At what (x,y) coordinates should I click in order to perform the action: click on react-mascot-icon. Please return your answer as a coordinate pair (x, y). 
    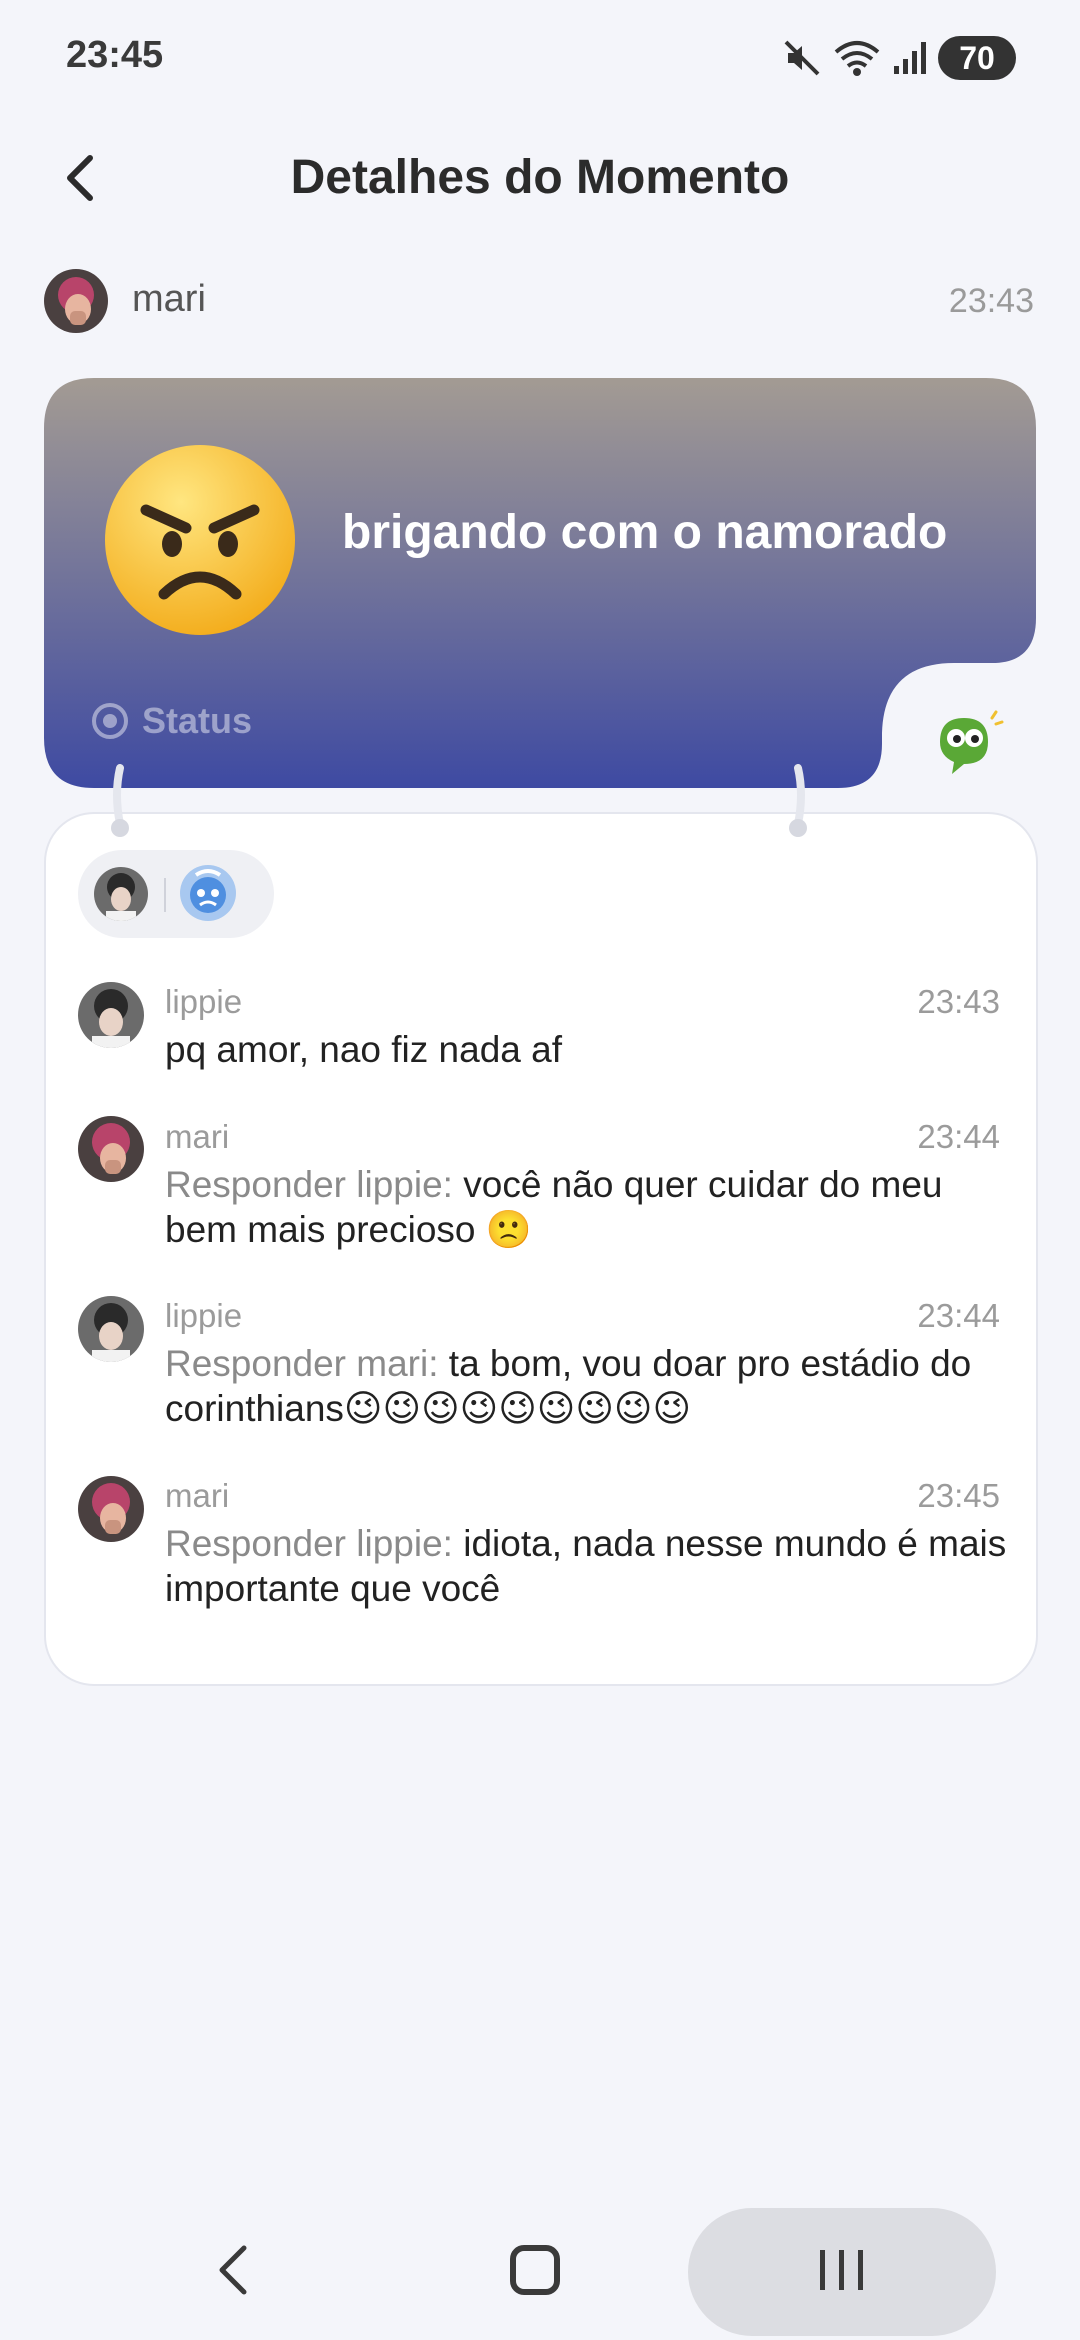
    Looking at the image, I should click on (967, 745).